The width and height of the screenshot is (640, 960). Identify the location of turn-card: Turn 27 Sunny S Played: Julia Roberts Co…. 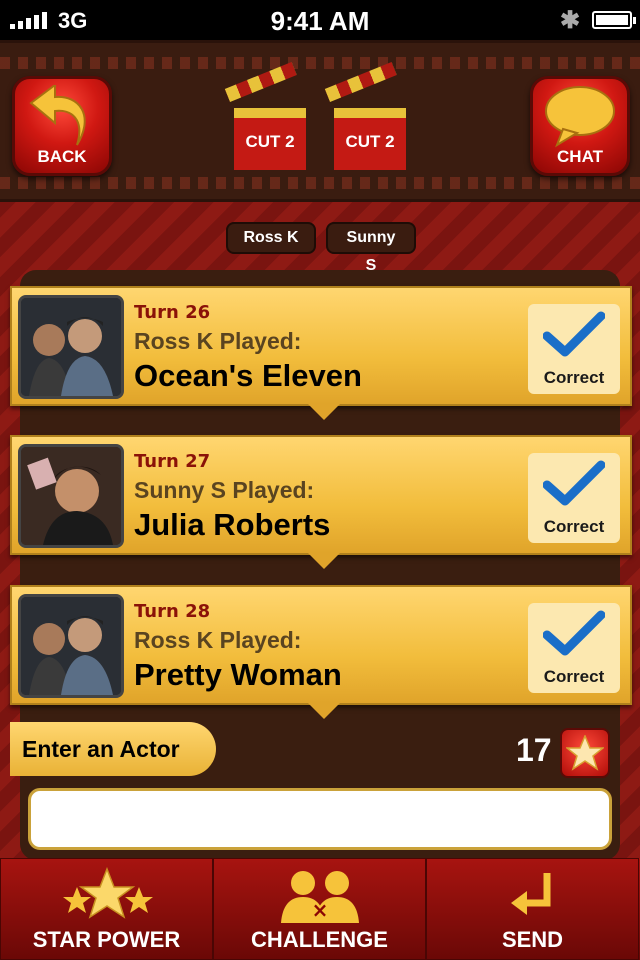
(321, 502).